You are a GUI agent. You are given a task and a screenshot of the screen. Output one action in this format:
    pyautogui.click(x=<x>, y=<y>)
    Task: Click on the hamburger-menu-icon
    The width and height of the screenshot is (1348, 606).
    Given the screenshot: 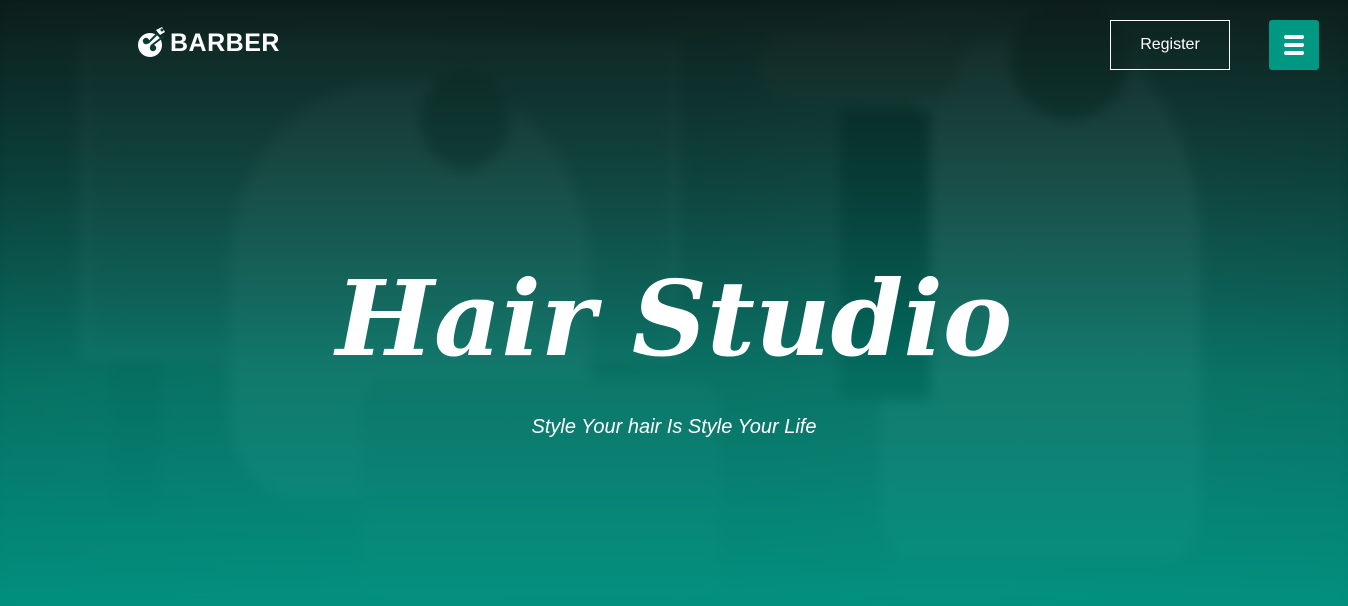 What is the action you would take?
    pyautogui.click(x=1294, y=37)
    